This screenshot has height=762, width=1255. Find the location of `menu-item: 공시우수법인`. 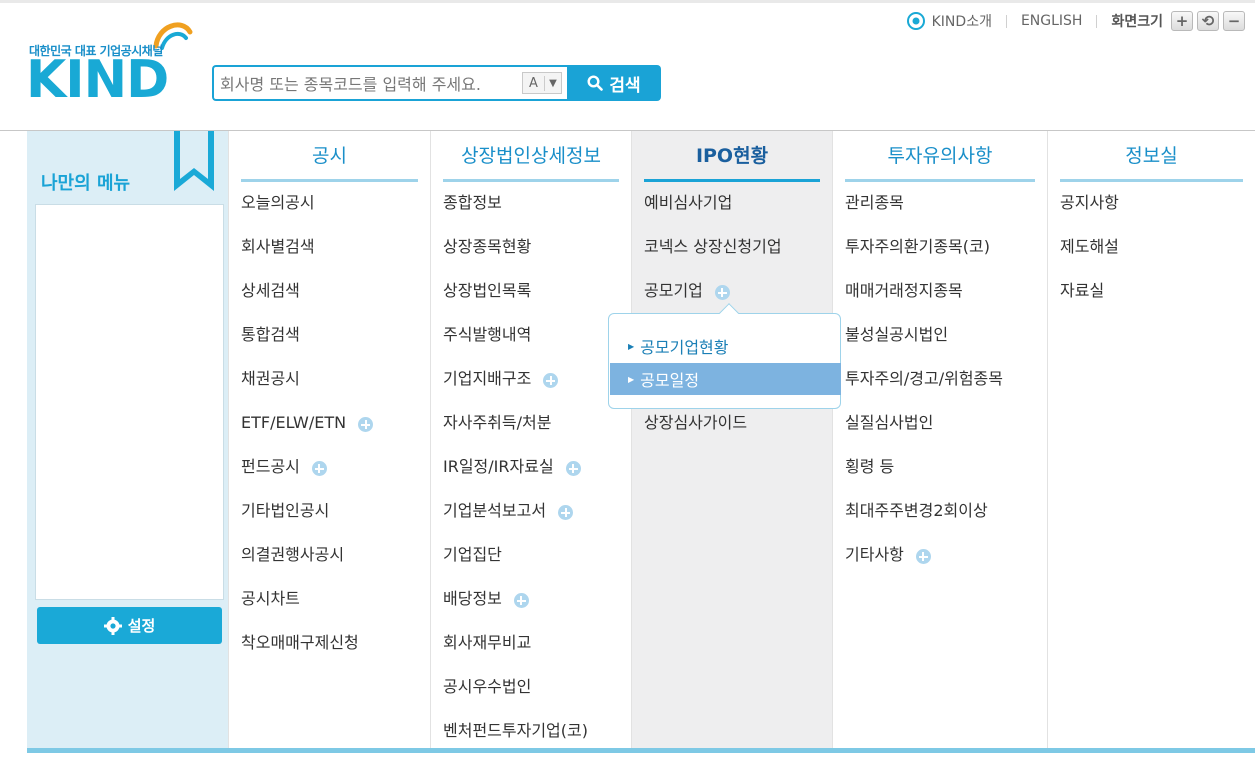

menu-item: 공시우수법인 is located at coordinates (515, 696).